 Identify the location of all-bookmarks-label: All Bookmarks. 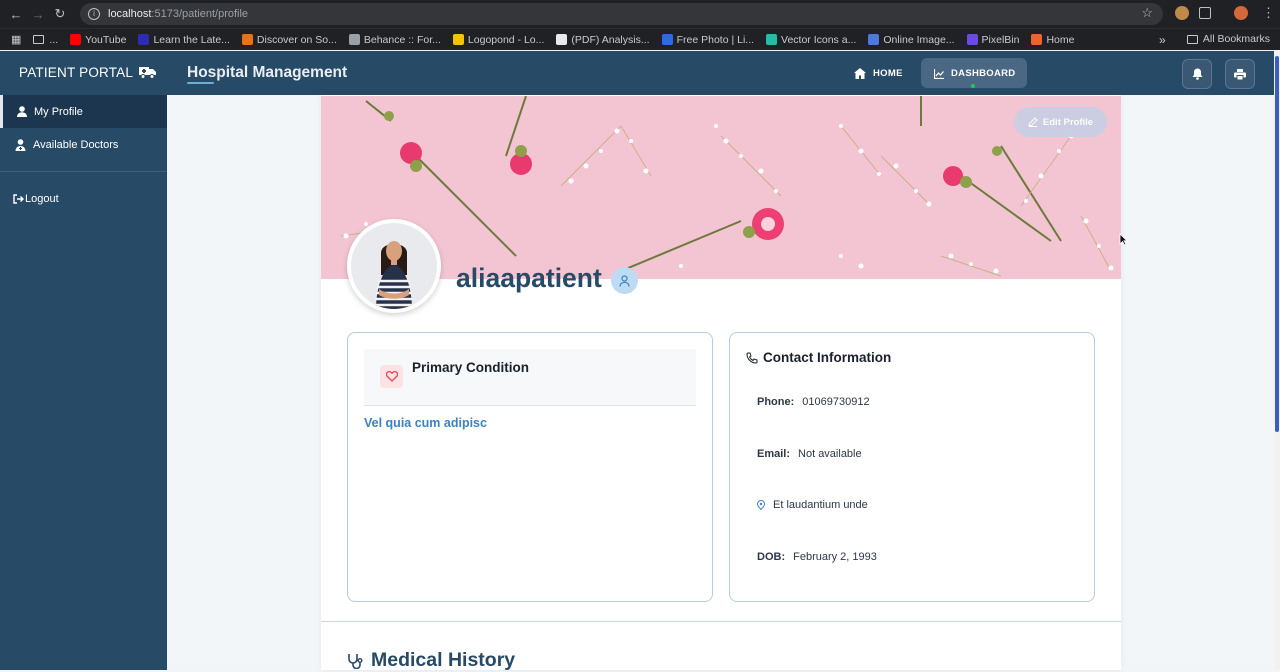
(1236, 39).